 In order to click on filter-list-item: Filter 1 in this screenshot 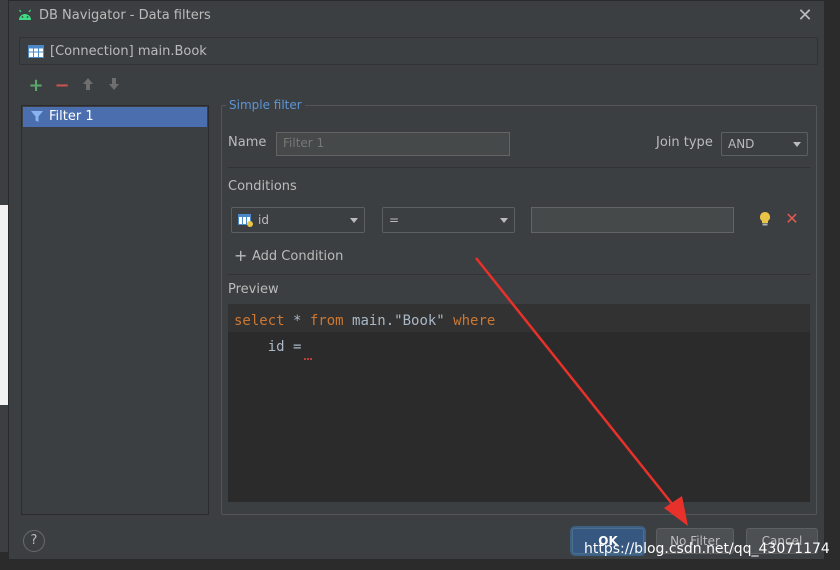, I will do `click(115, 117)`.